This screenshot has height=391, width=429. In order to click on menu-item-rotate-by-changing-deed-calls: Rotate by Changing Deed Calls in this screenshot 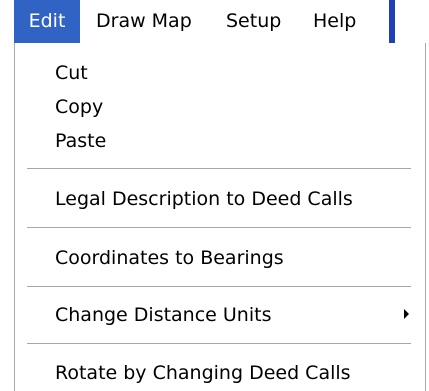, I will do `click(203, 373)`.